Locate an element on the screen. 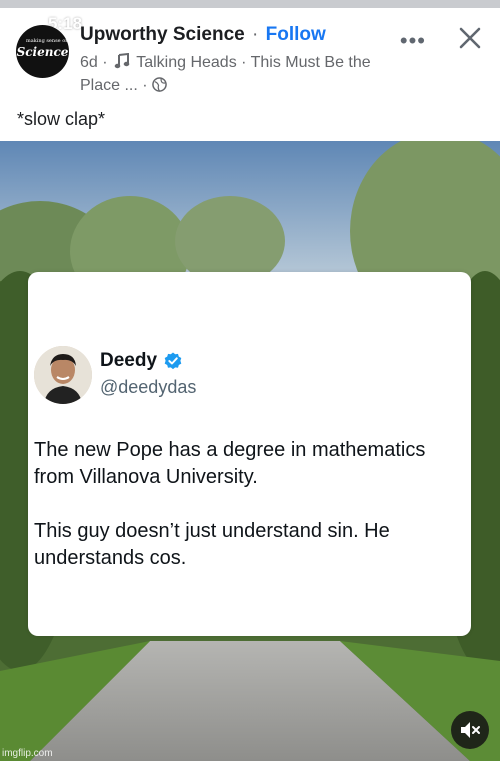  verified-badge-icon is located at coordinates (173, 361).